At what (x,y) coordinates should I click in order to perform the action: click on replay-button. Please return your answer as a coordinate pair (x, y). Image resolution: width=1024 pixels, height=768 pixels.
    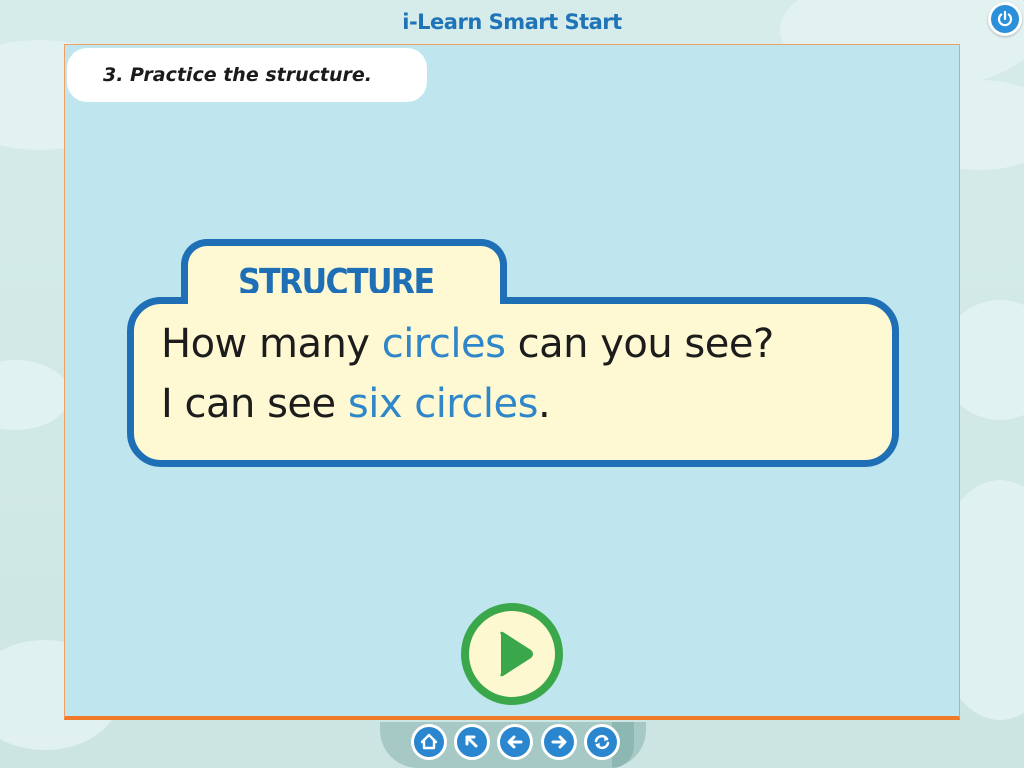
    Looking at the image, I should click on (602, 742).